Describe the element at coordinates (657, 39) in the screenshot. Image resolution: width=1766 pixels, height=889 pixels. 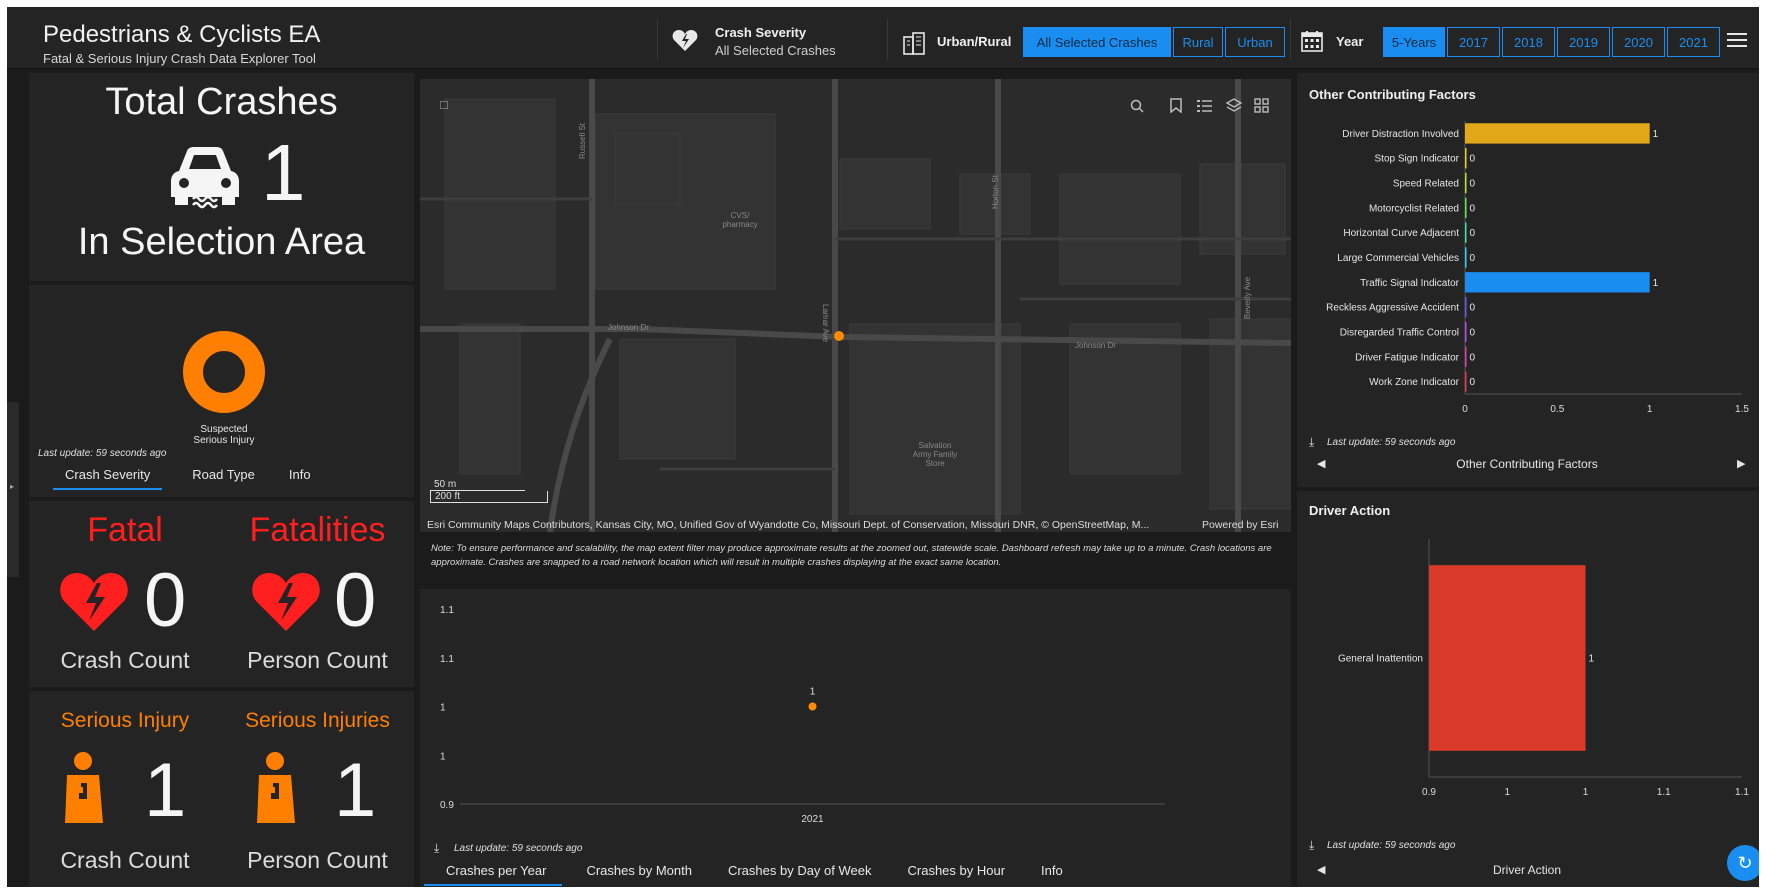
I see `header-divider` at that location.